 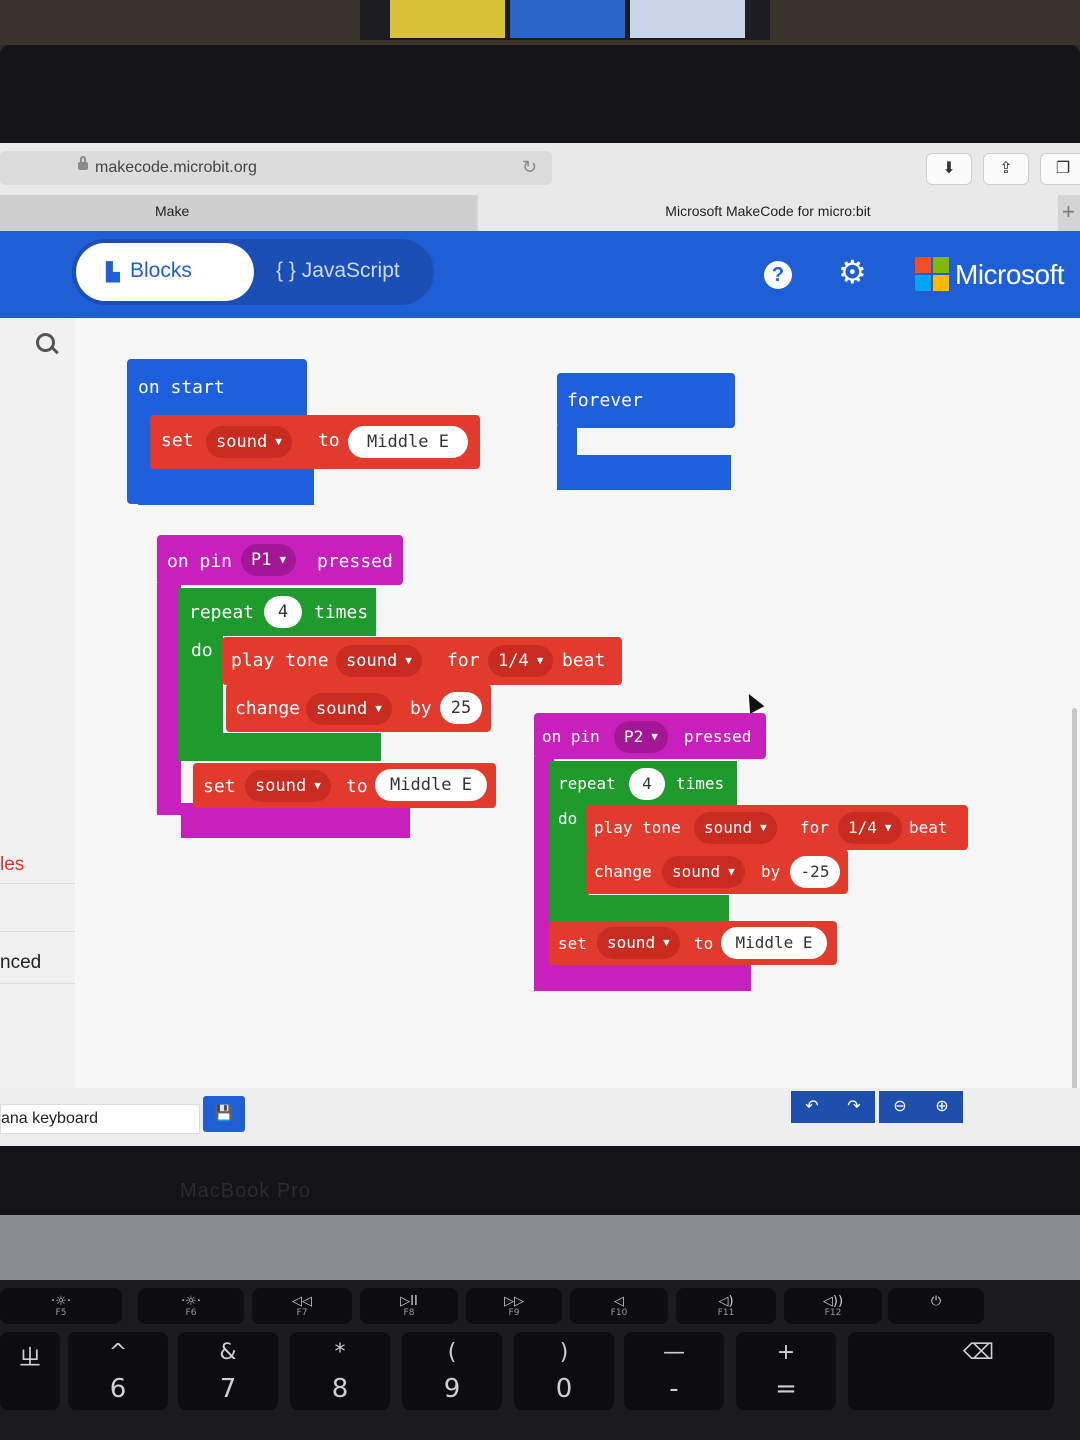 What do you see at coordinates (118, 1371) in the screenshot?
I see `key-6: ^ 6` at bounding box center [118, 1371].